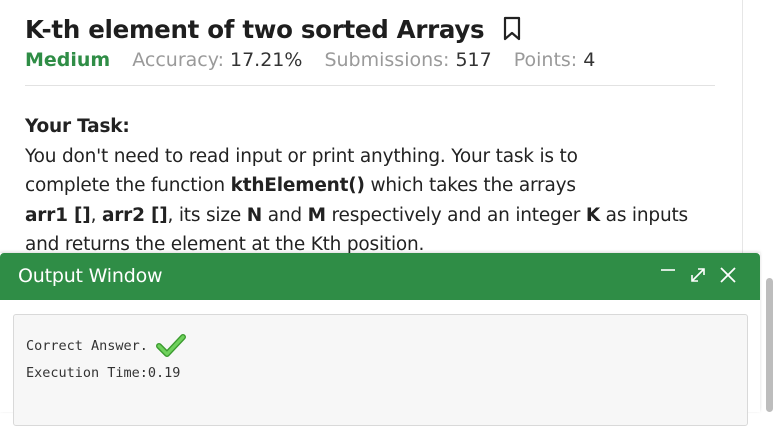 The image size is (775, 426). What do you see at coordinates (473, 60) in the screenshot?
I see `submissions-value: 517` at bounding box center [473, 60].